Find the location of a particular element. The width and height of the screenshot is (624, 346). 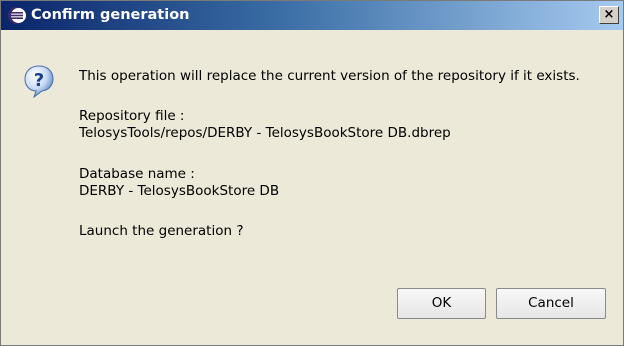

launch-prompt: Launch the generation ? is located at coordinates (161, 231).